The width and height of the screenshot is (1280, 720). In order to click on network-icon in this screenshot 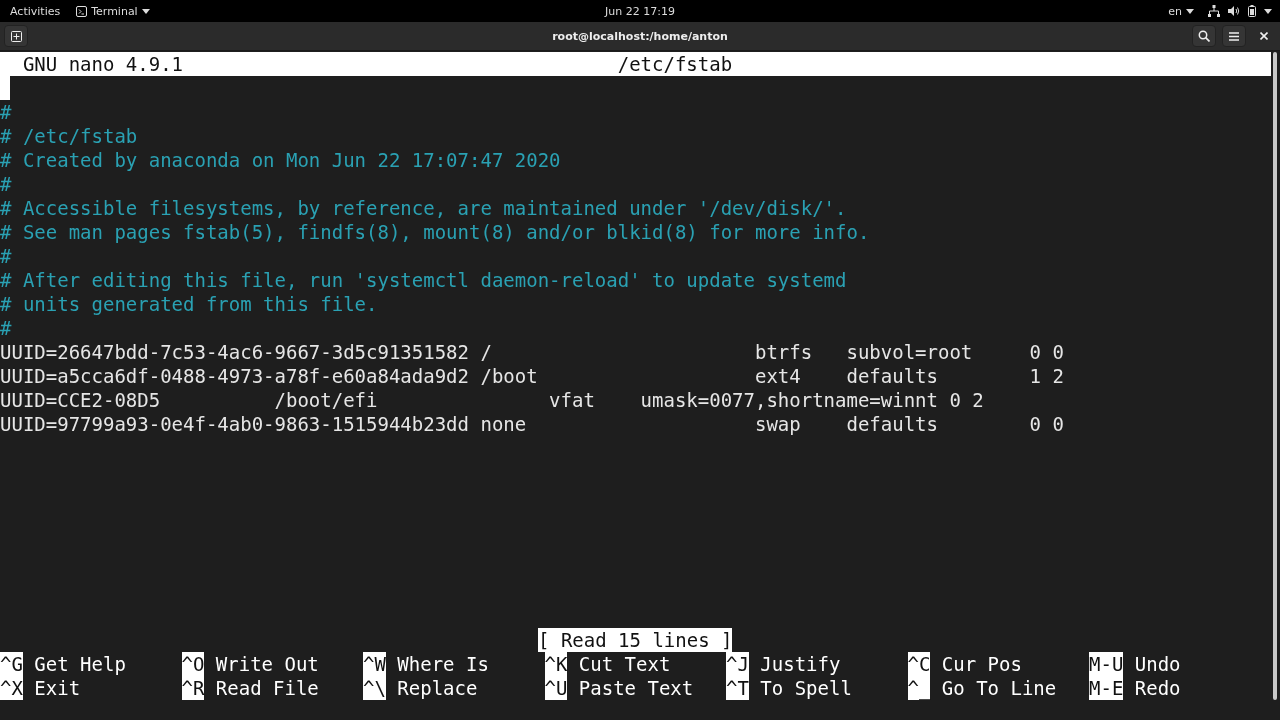, I will do `click(1214, 11)`.